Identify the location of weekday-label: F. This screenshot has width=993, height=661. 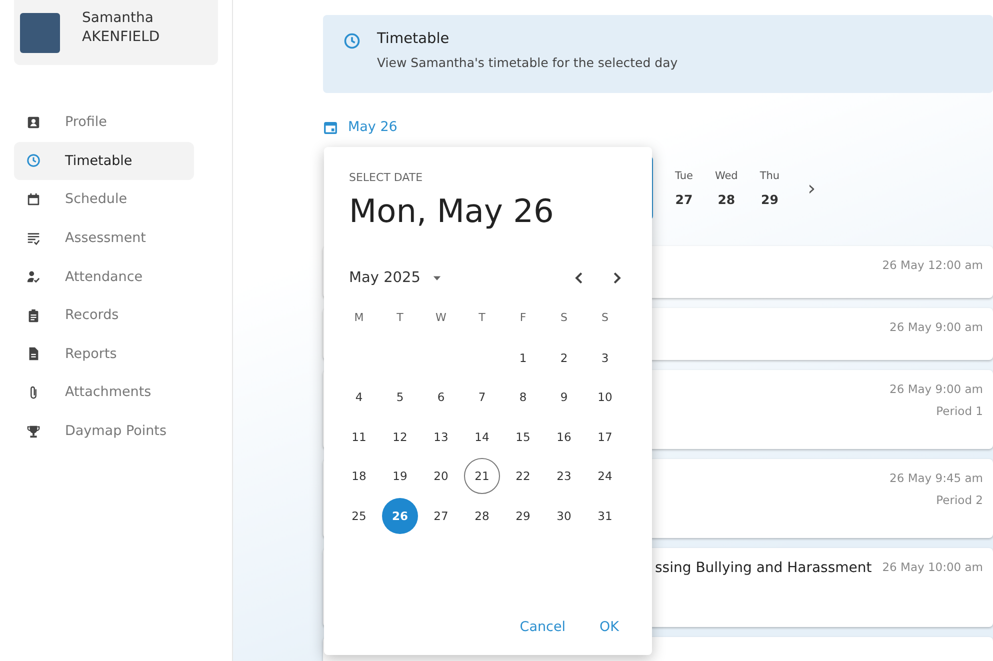
(523, 318).